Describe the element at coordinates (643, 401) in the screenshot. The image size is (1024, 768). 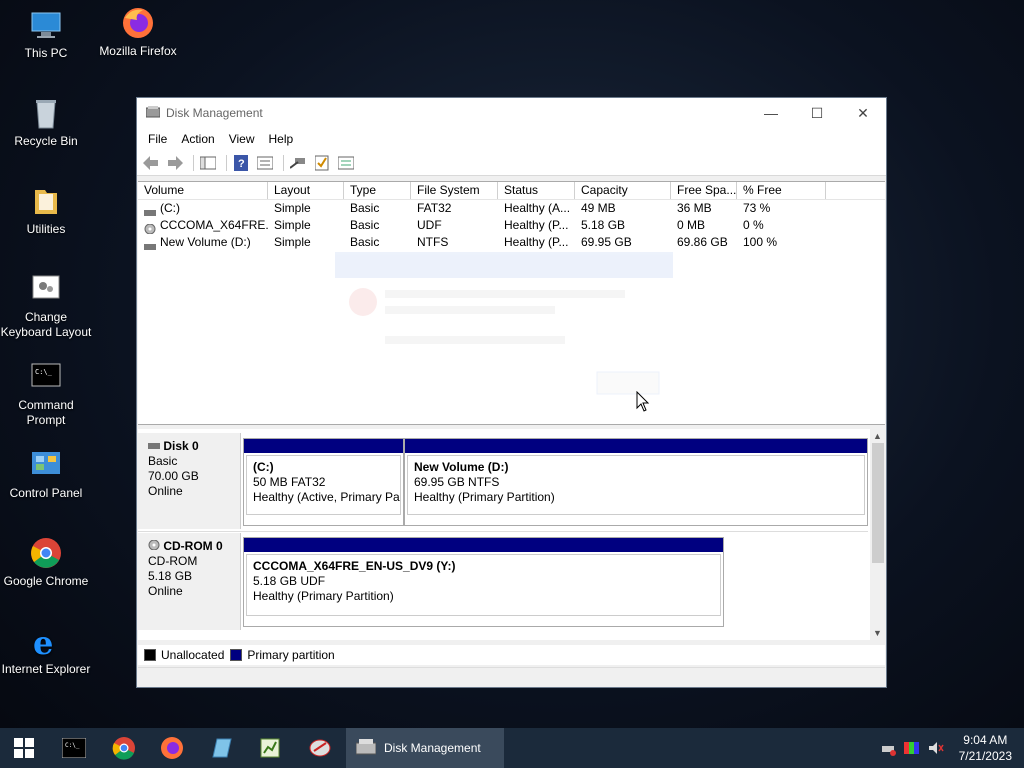
I see `mouse-cursor-icon` at that location.